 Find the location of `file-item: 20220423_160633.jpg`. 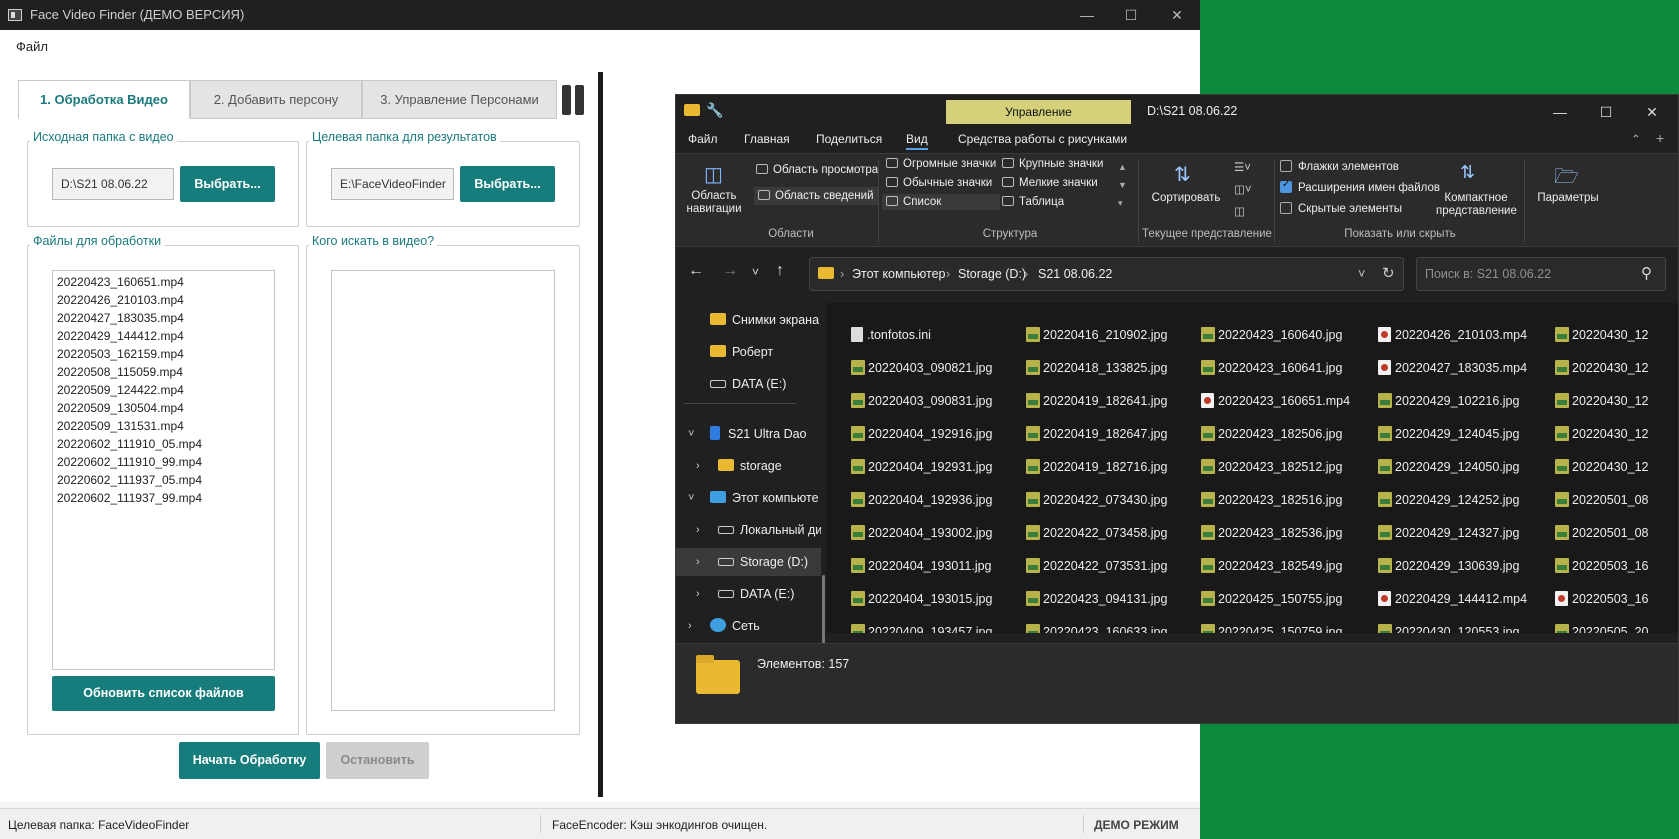

file-item: 20220423_160633.jpg is located at coordinates (1096, 627).